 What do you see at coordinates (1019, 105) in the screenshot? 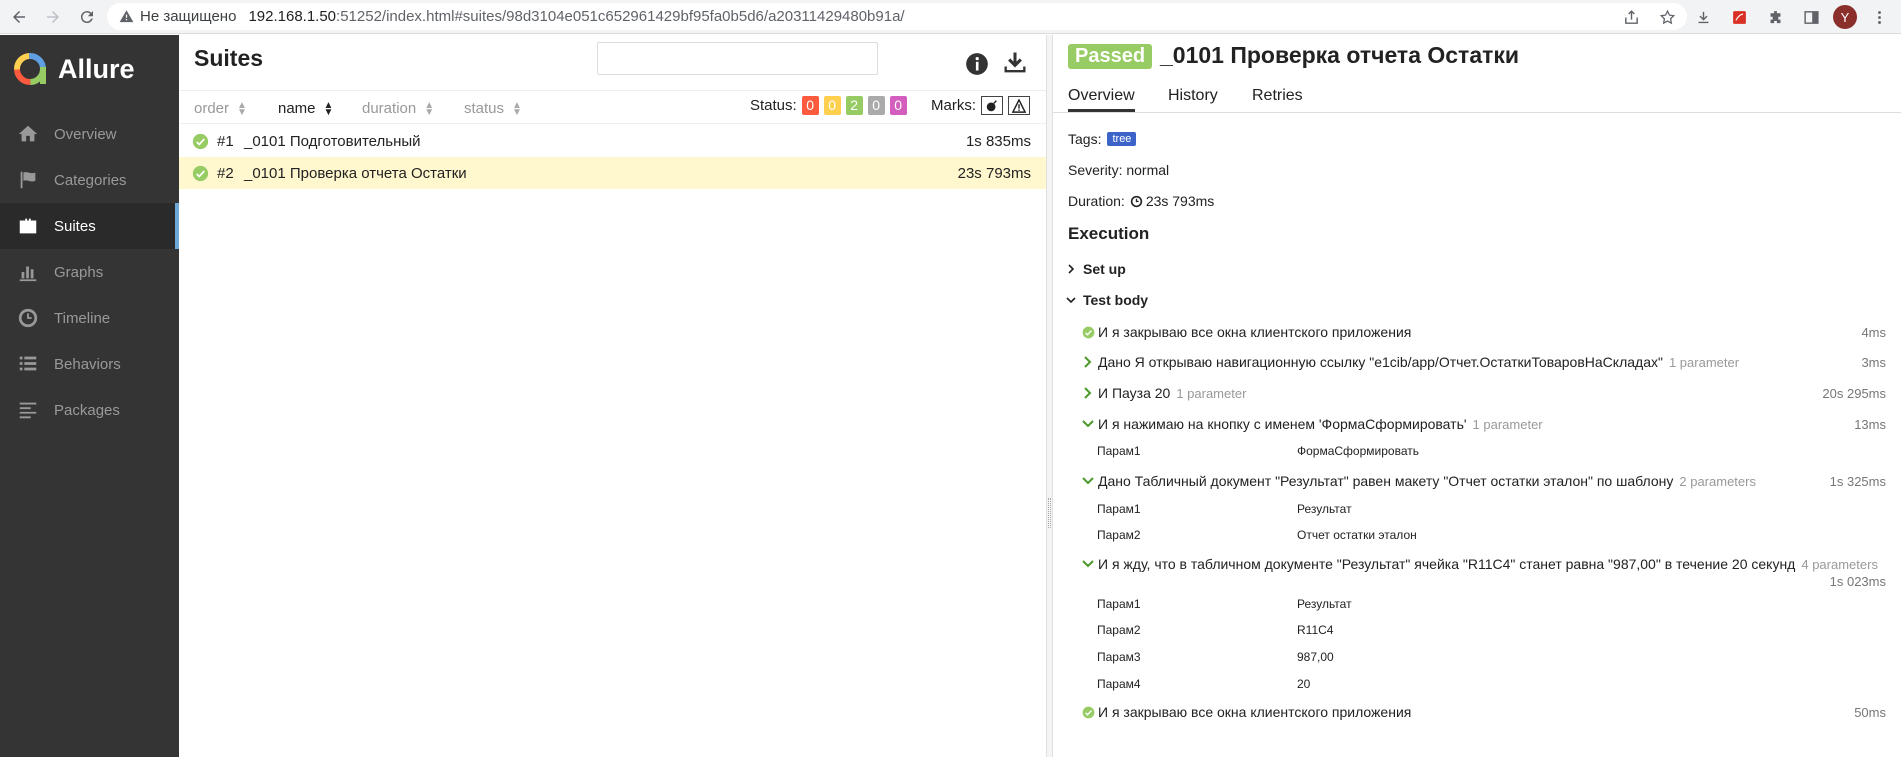
I see `new-failed-mark-toggle` at bounding box center [1019, 105].